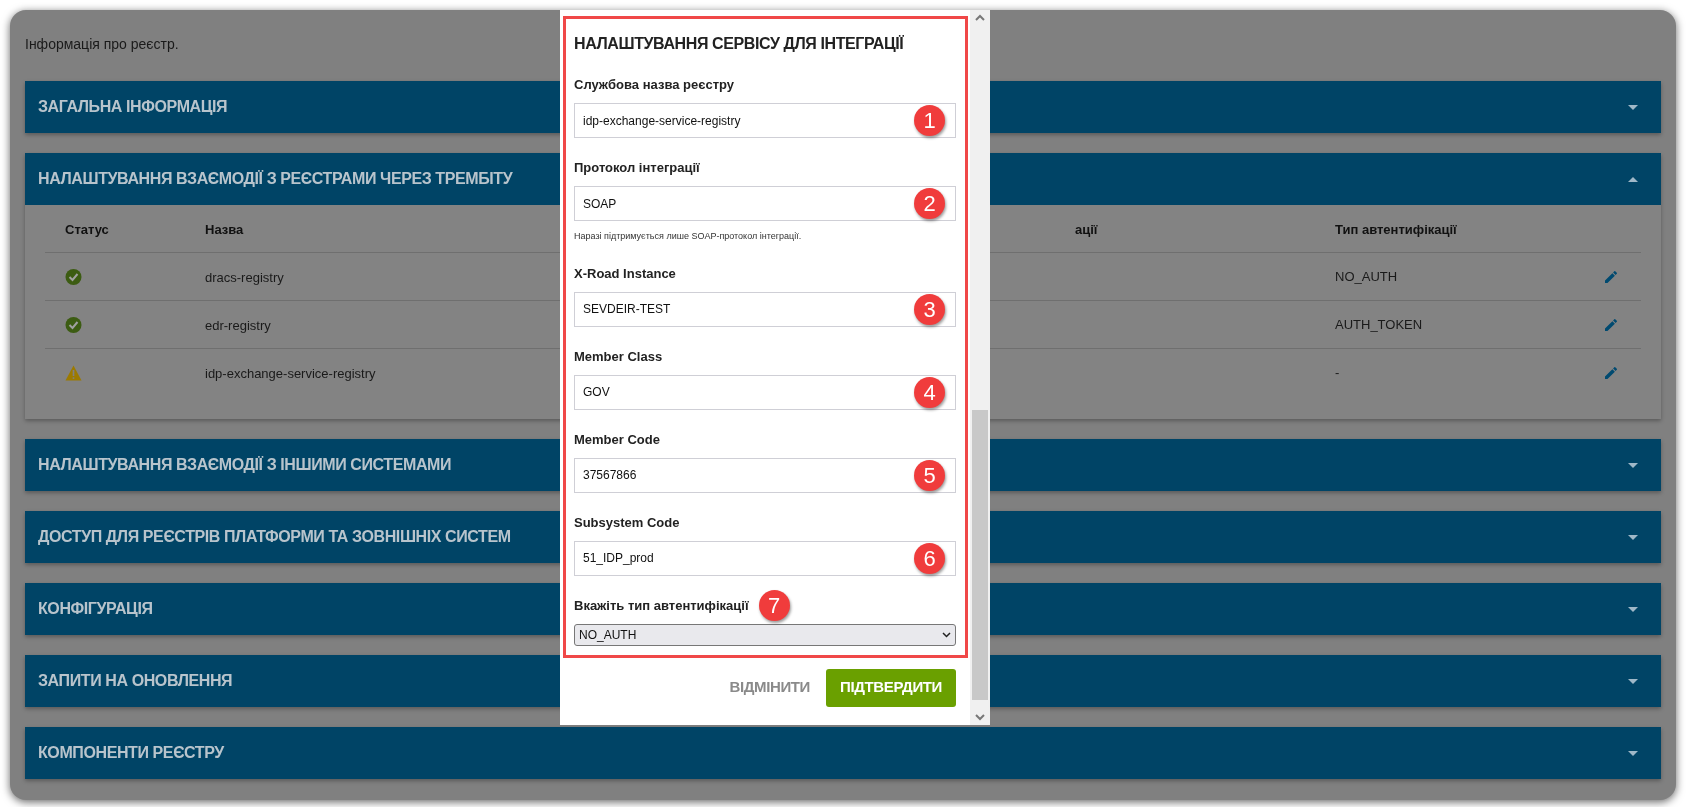 Image resolution: width=1686 pixels, height=807 pixels. What do you see at coordinates (774, 605) in the screenshot?
I see `number-marker: 7` at bounding box center [774, 605].